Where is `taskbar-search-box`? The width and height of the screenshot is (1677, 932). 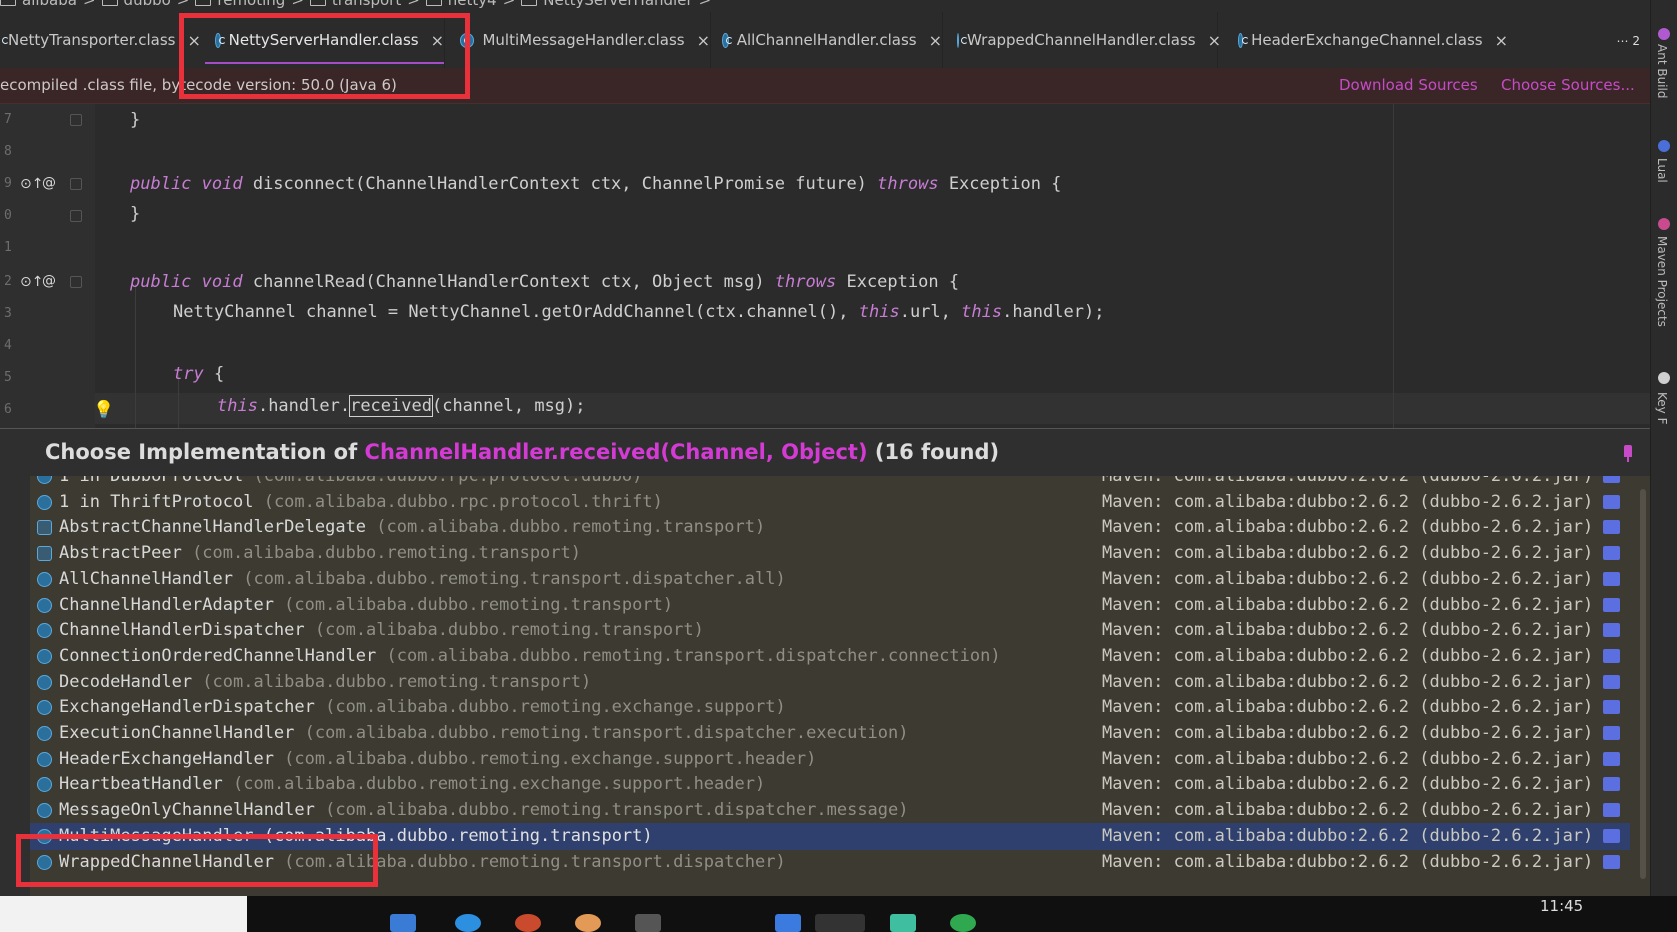
taskbar-search-box is located at coordinates (123, 914).